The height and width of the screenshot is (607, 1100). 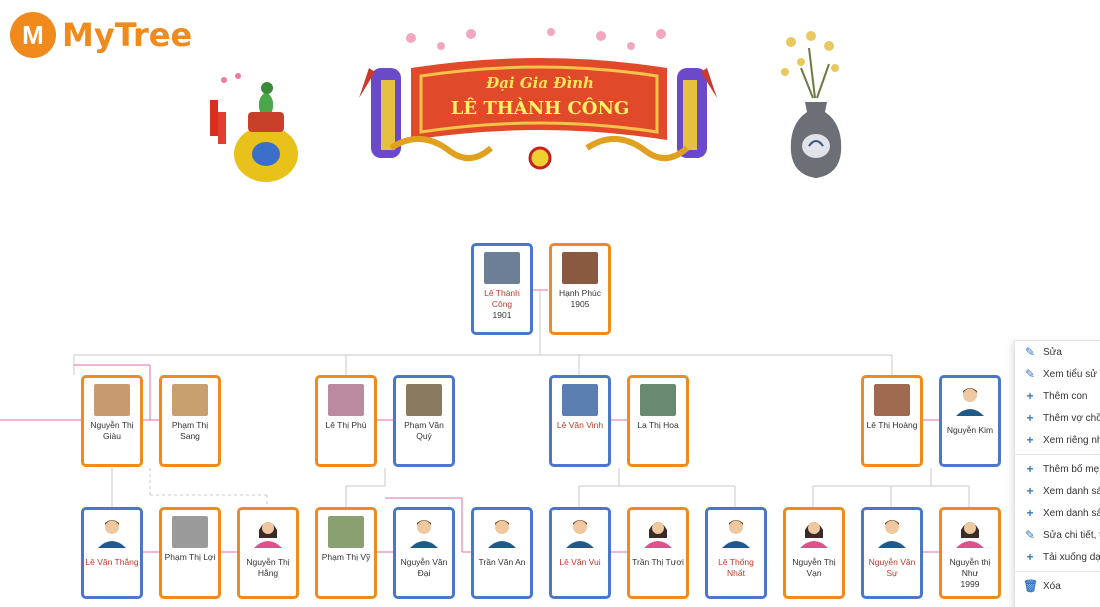 What do you see at coordinates (502, 562) in the screenshot?
I see `person-name: Trần Văn An` at bounding box center [502, 562].